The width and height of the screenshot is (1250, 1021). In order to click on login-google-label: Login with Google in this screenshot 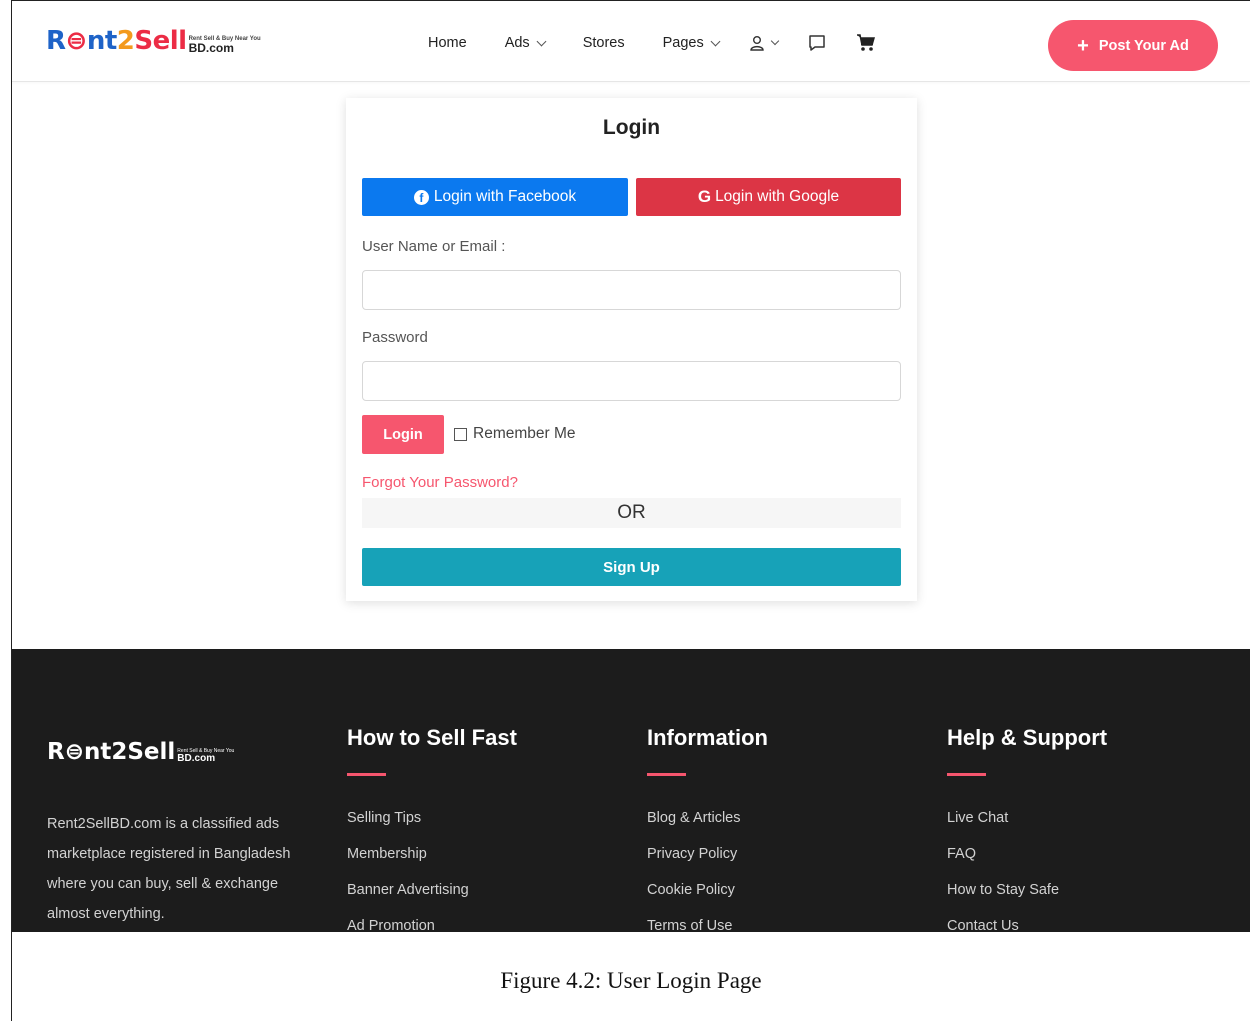, I will do `click(777, 196)`.